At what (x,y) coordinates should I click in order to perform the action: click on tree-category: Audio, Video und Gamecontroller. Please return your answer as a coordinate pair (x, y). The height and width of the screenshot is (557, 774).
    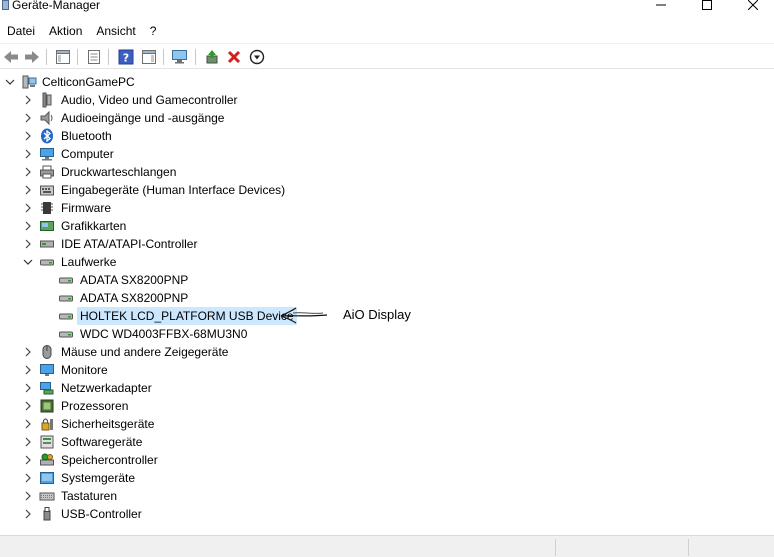
    Looking at the image, I should click on (387, 100).